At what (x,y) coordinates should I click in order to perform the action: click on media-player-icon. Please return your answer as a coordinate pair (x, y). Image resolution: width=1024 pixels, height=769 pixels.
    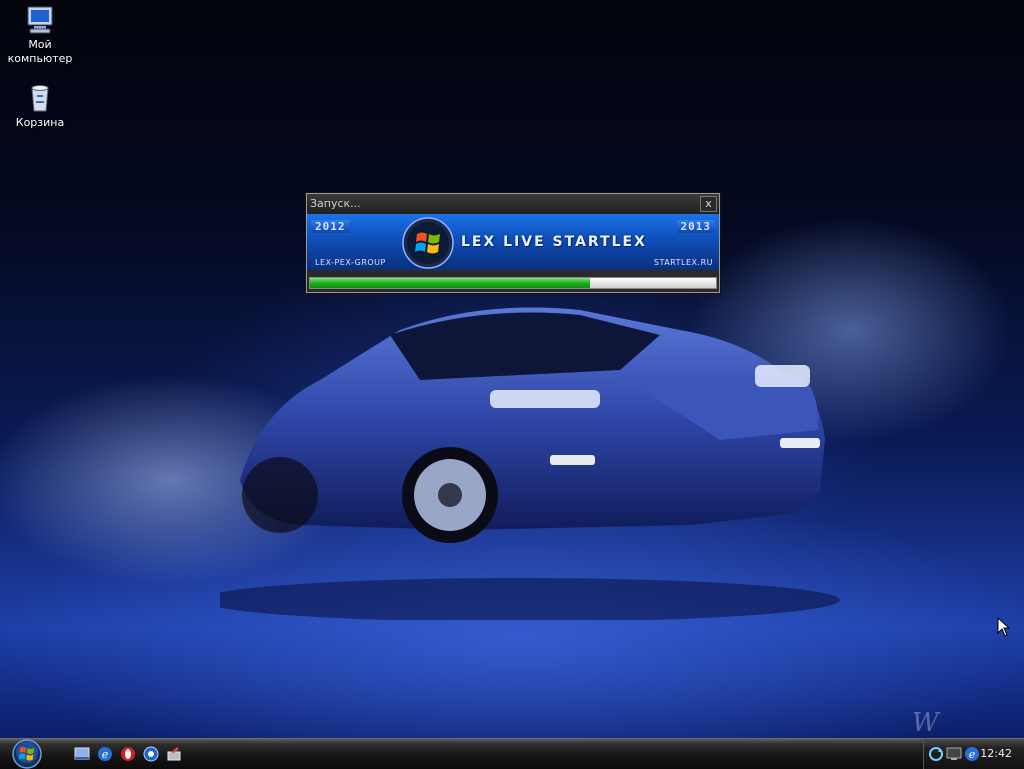
    Looking at the image, I should click on (151, 754).